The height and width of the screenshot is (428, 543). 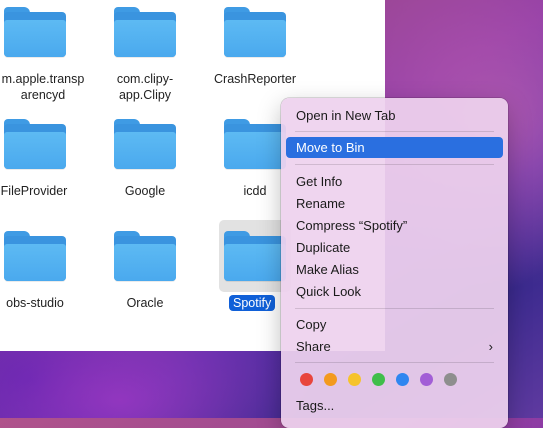 I want to click on file-label-selected: Spotify, so click(x=252, y=303).